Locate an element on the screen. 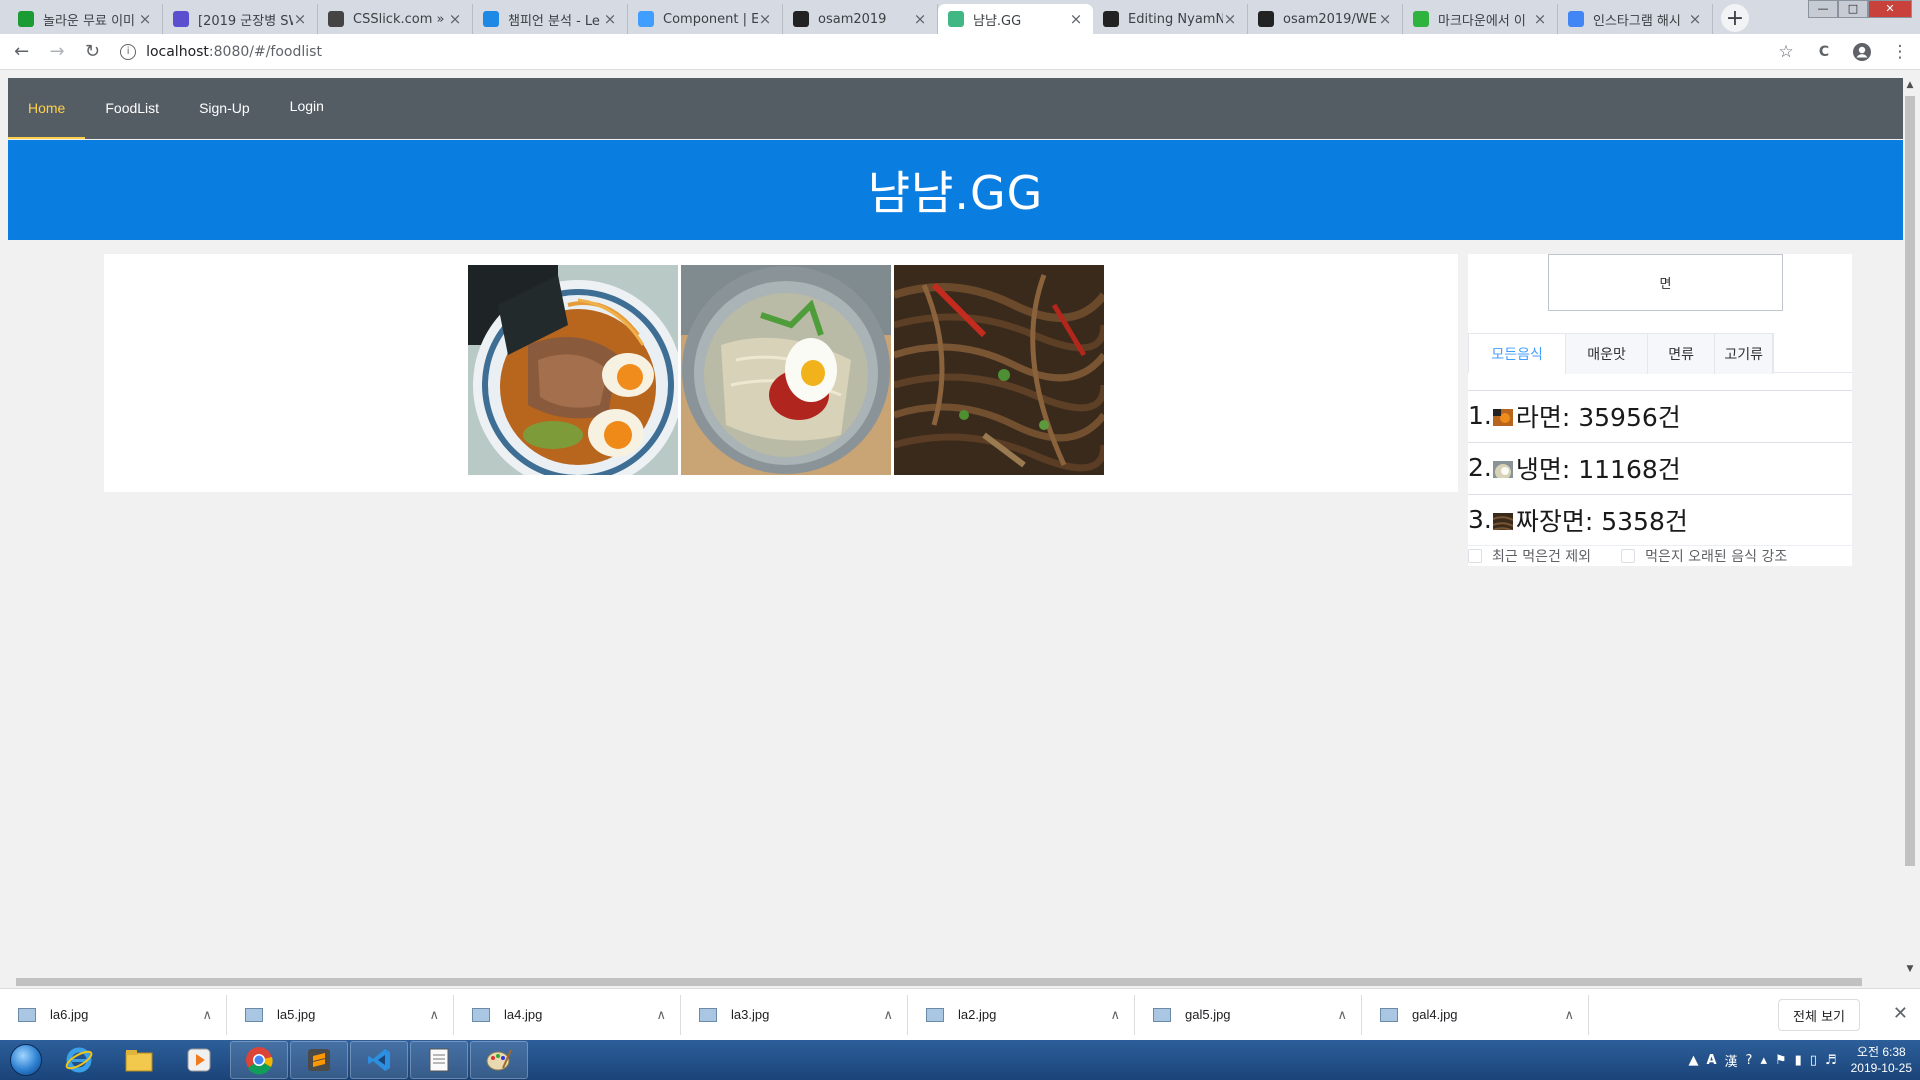 Image resolution: width=1920 pixels, height=1080 pixels. browser-tab: Component | Ele× is located at coordinates (705, 19).